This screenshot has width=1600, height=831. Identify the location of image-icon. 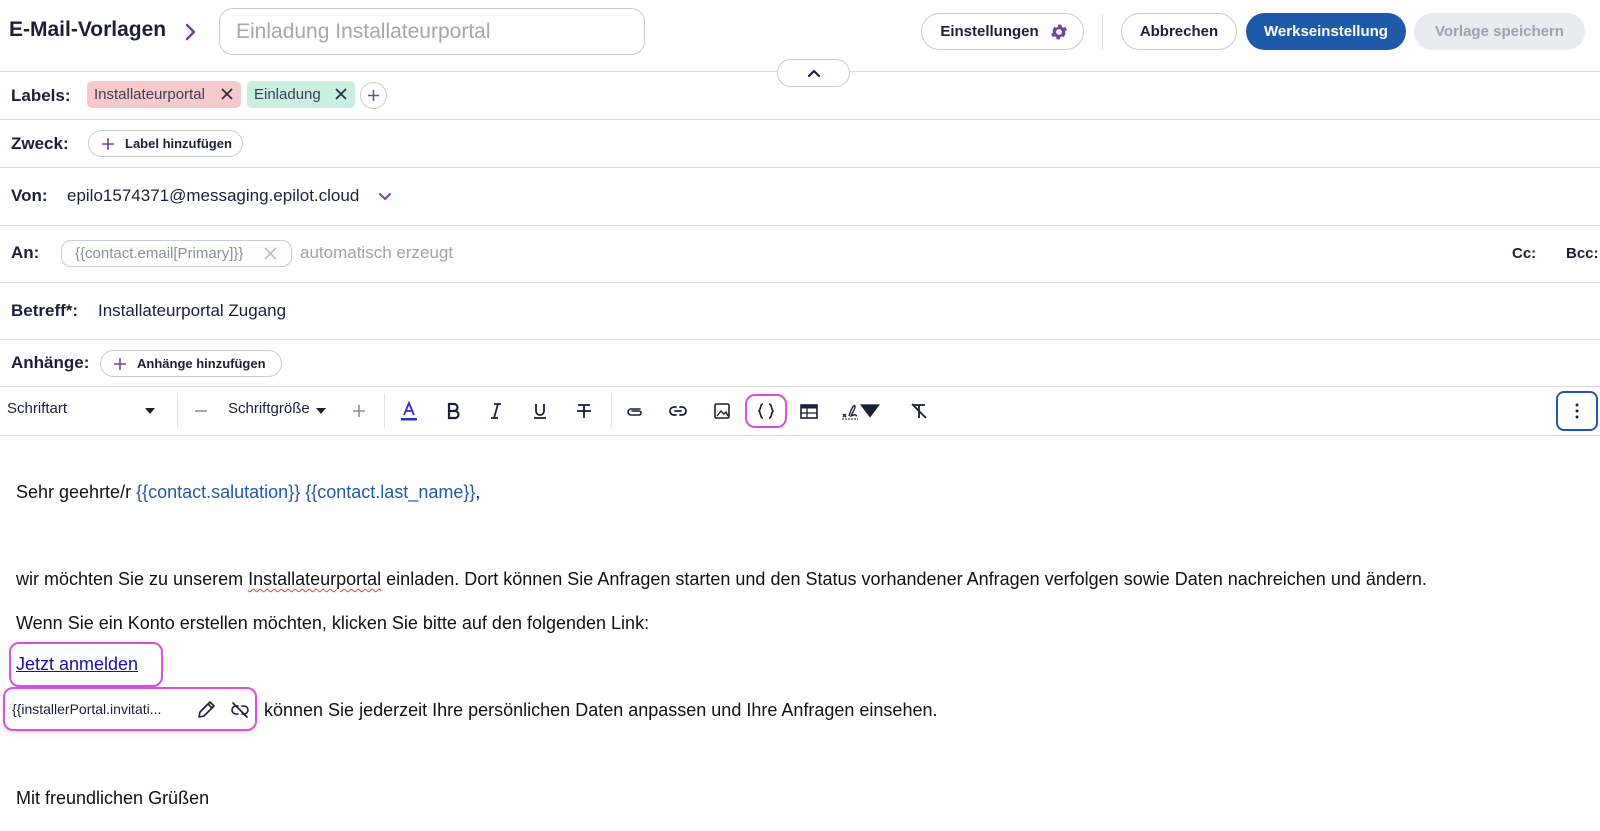
(722, 411).